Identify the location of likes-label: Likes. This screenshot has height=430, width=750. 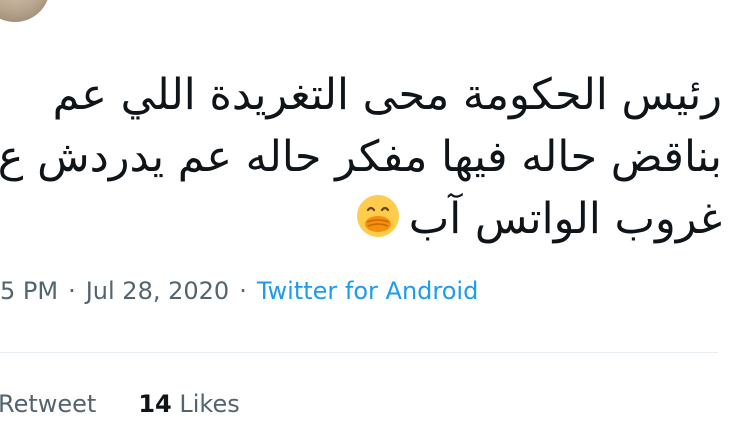
(209, 404).